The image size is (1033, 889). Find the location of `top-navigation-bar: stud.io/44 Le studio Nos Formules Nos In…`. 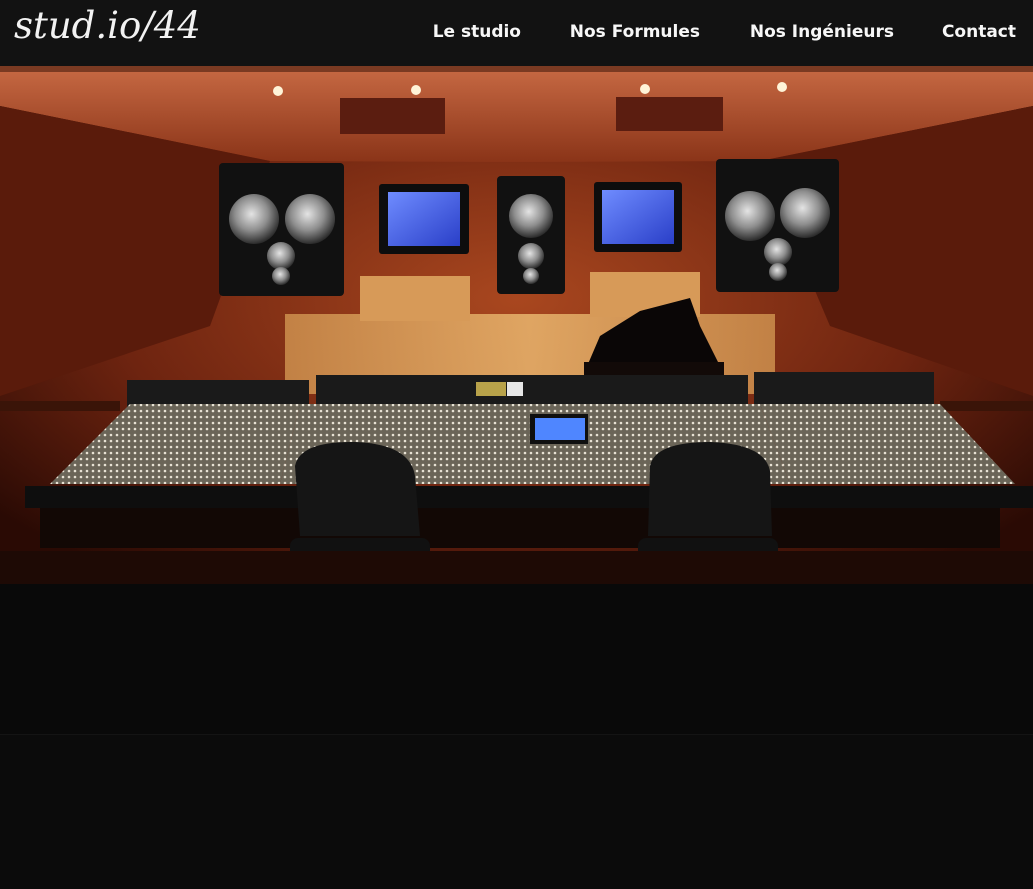

top-navigation-bar: stud.io/44 Le studio Nos Formules Nos In… is located at coordinates (516, 33).